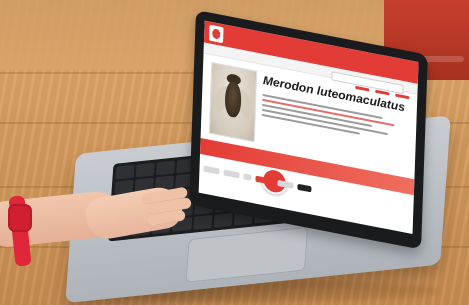 The image size is (469, 305). I want to click on site-logo, so click(216, 34).